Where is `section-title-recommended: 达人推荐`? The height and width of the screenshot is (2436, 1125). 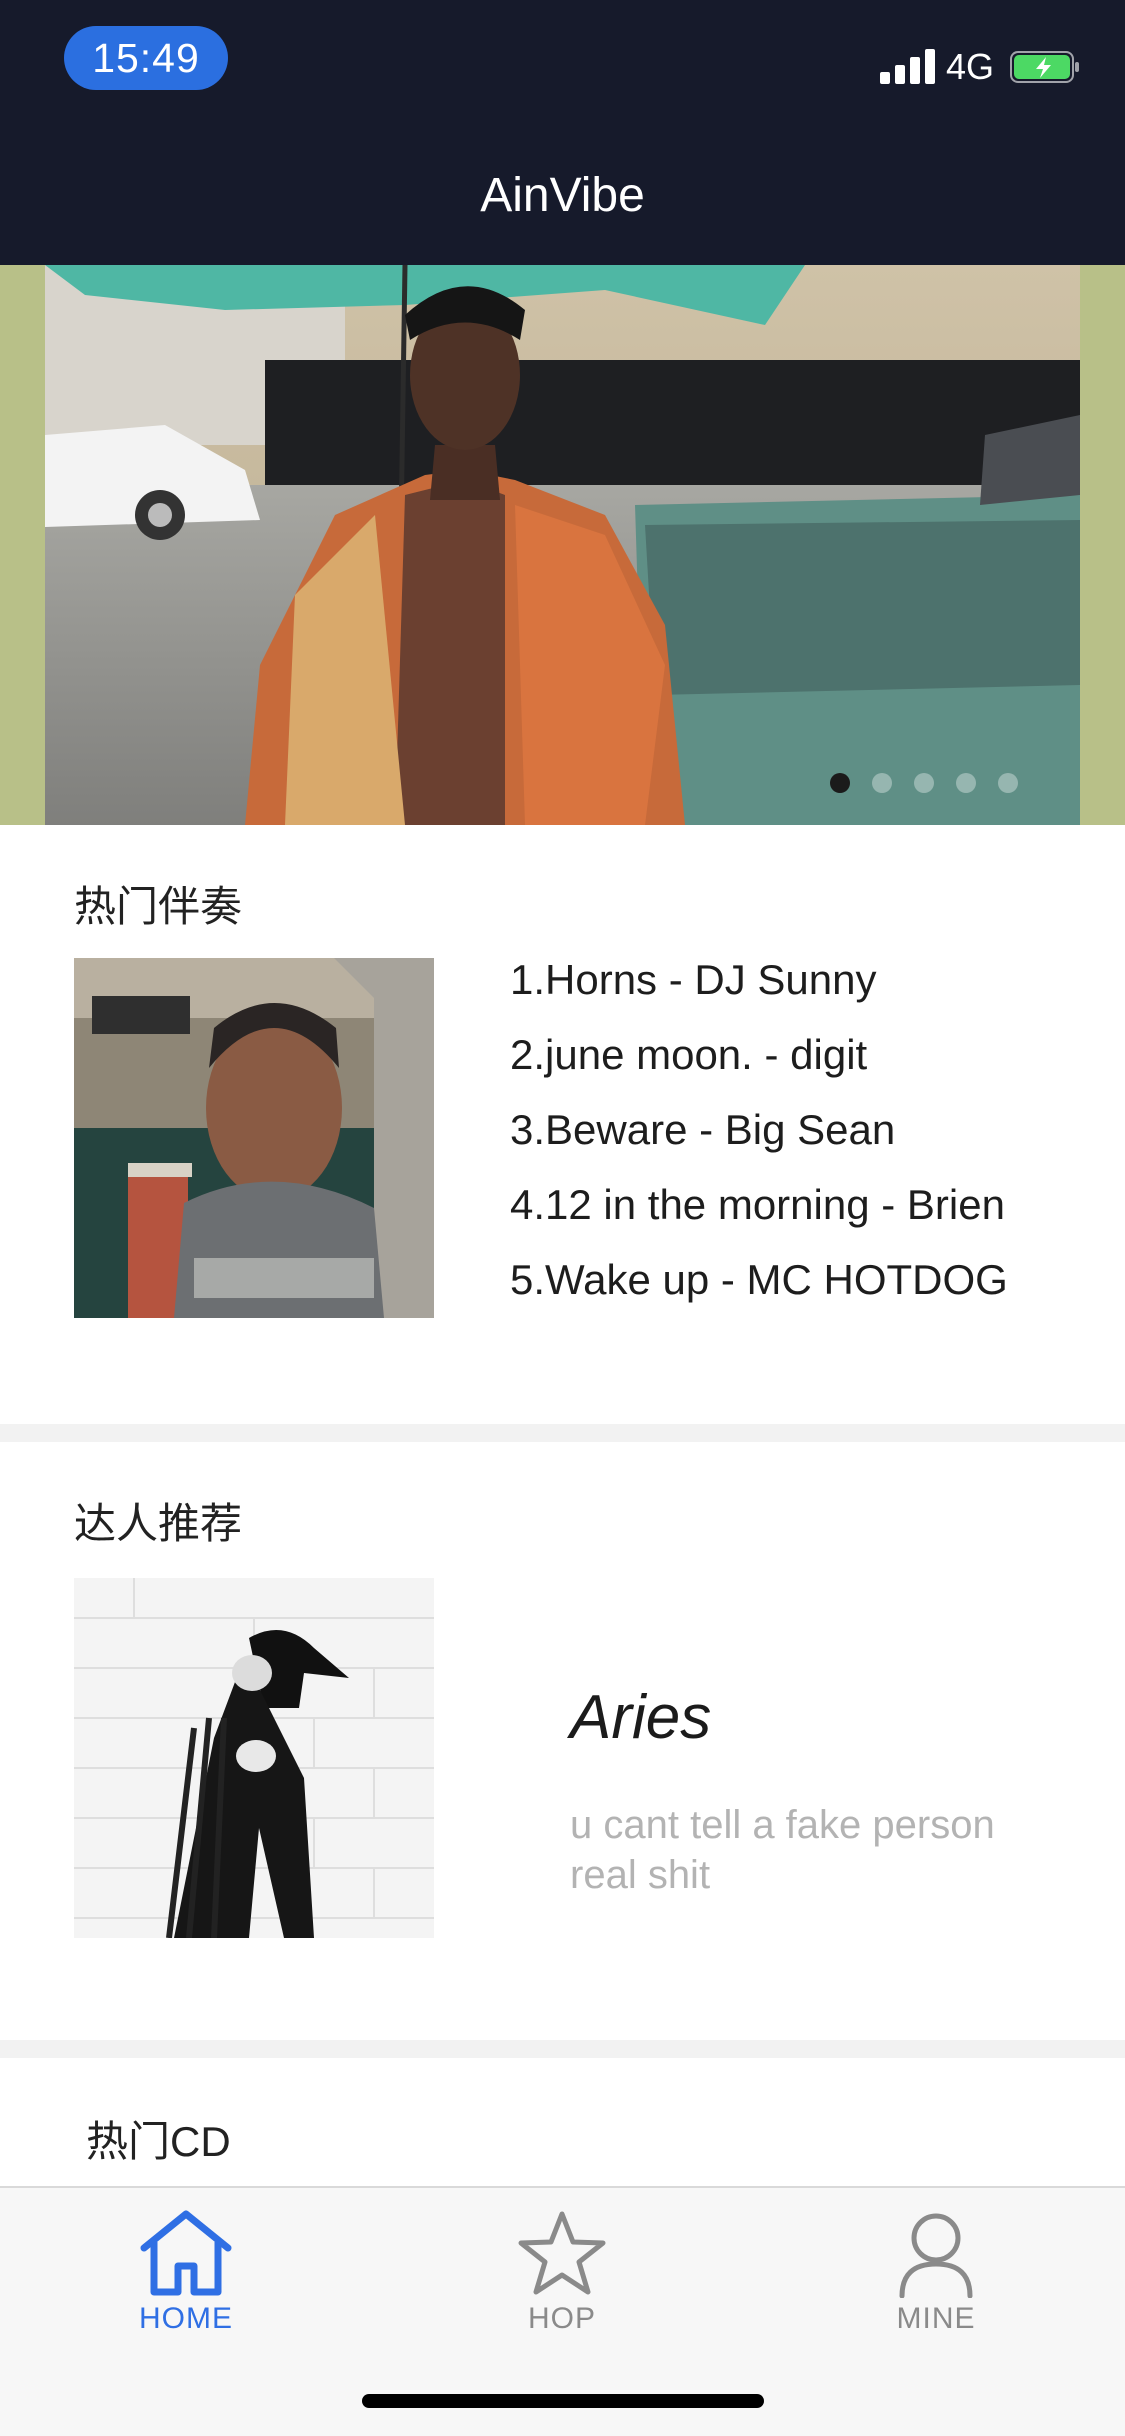 section-title-recommended: 达人推荐 is located at coordinates (158, 1523).